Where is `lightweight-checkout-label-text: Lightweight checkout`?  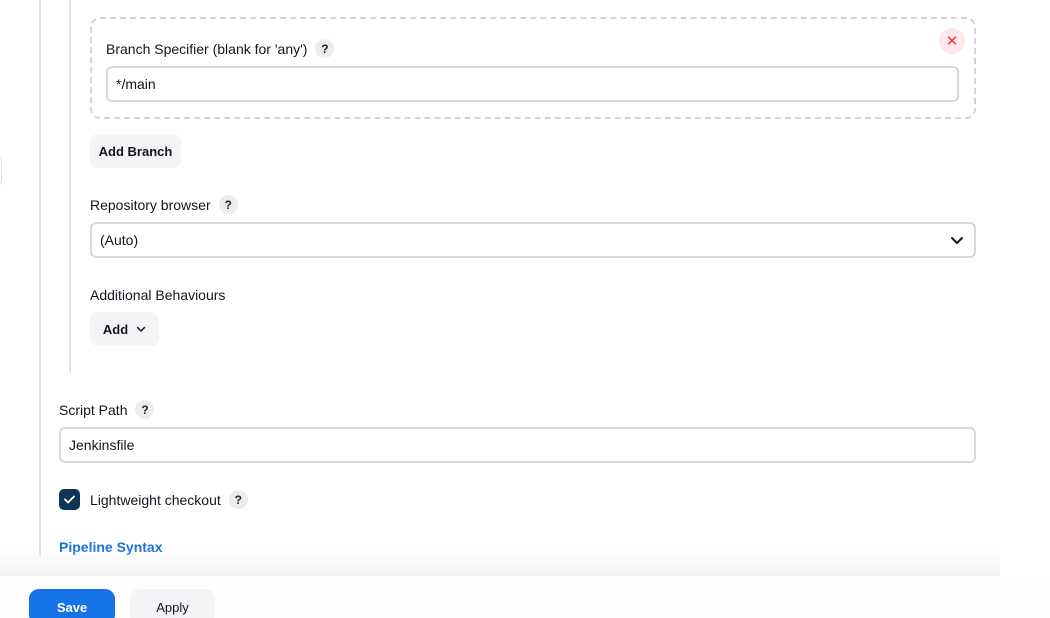 lightweight-checkout-label-text: Lightweight checkout is located at coordinates (155, 500).